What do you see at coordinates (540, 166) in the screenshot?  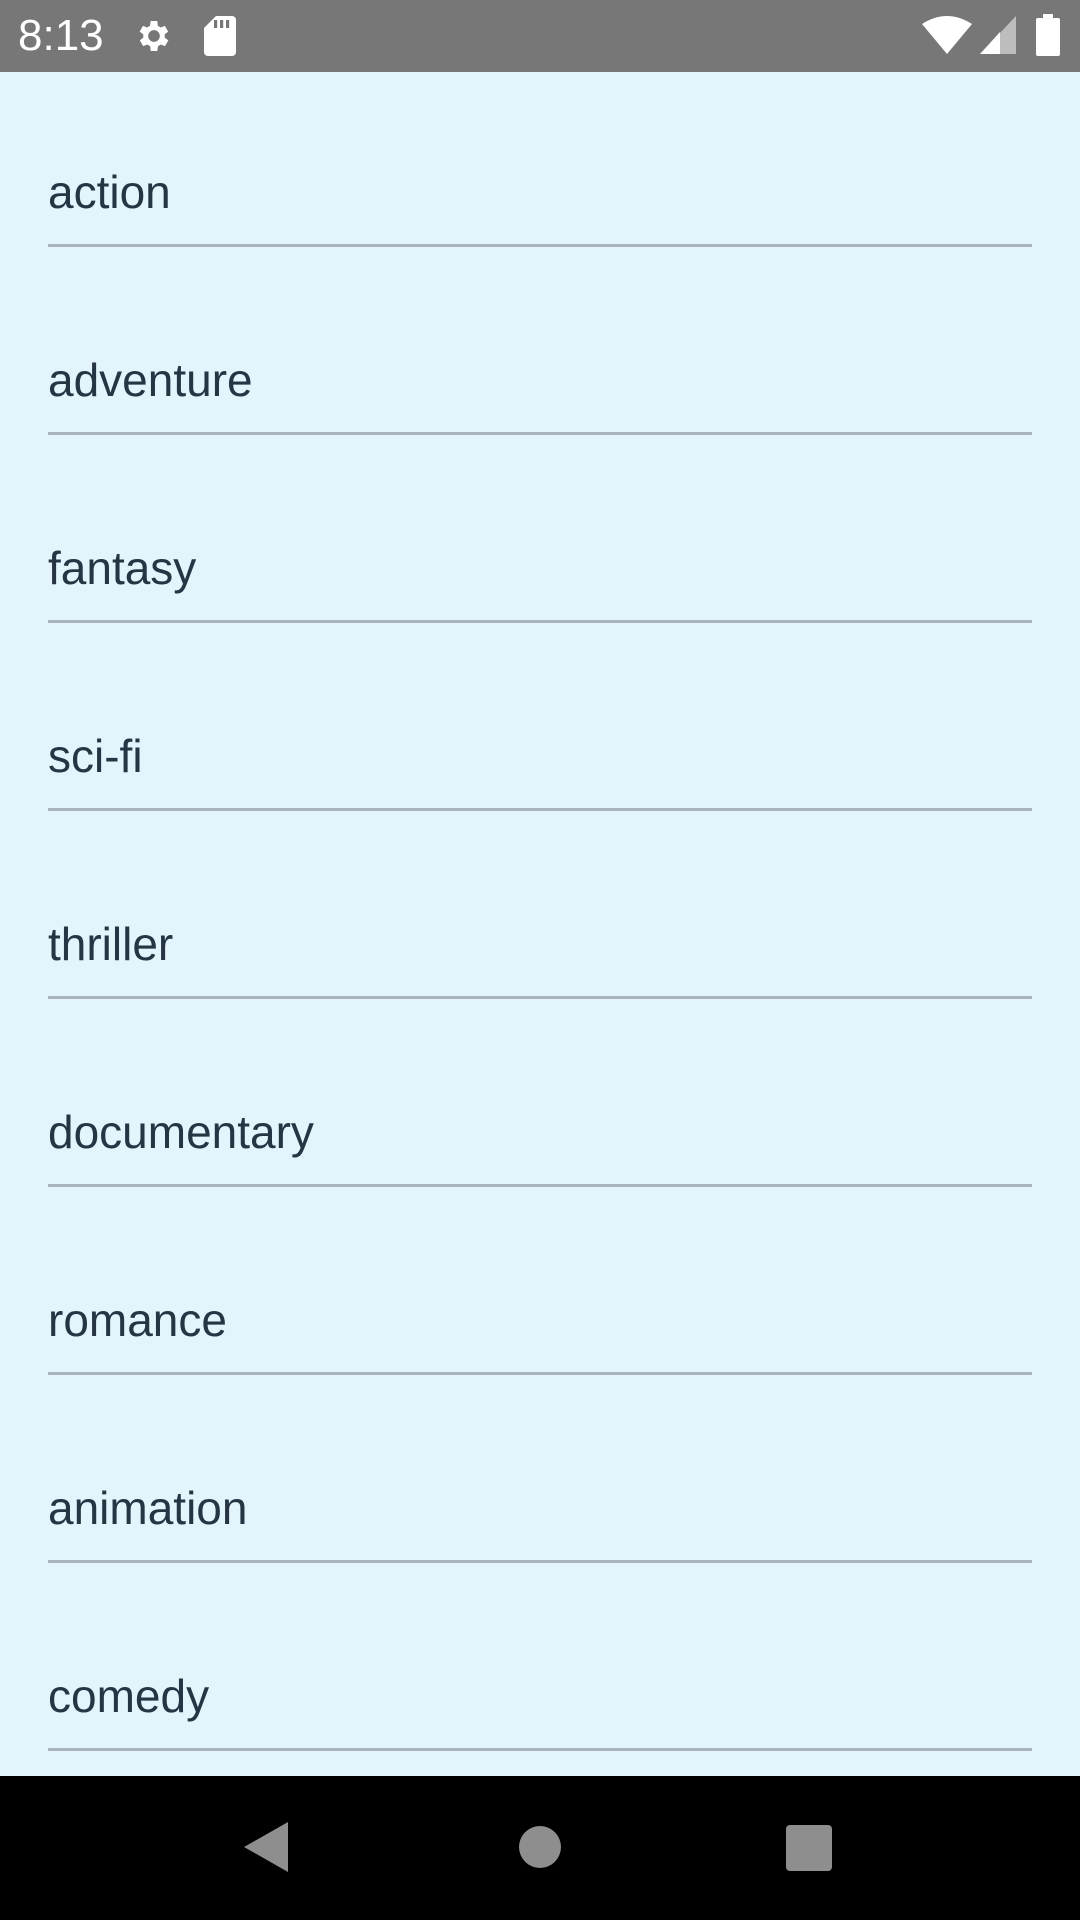 I see `genre-item: action` at bounding box center [540, 166].